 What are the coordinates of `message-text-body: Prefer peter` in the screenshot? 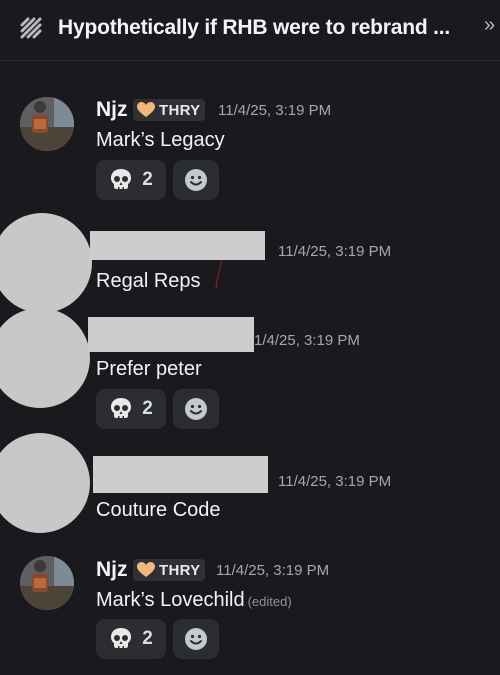 It's located at (149, 369).